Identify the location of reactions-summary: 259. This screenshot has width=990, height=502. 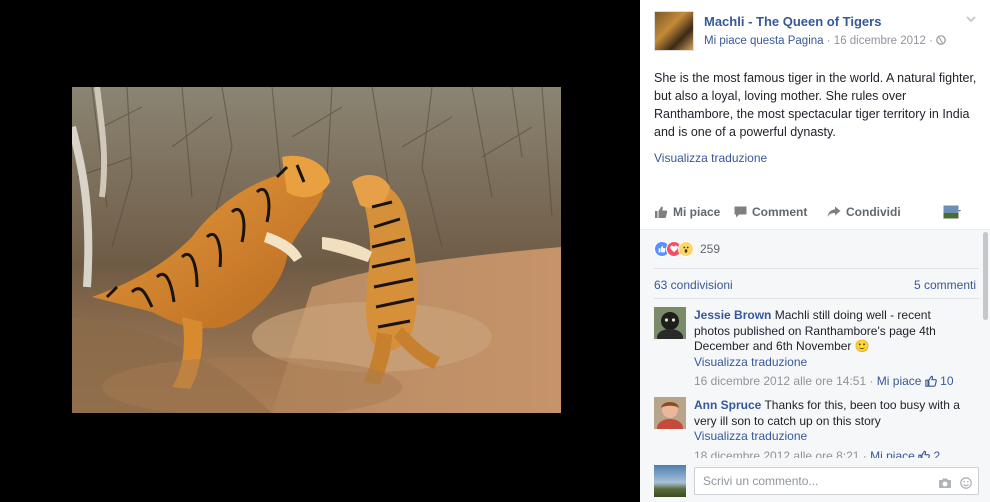
(687, 249).